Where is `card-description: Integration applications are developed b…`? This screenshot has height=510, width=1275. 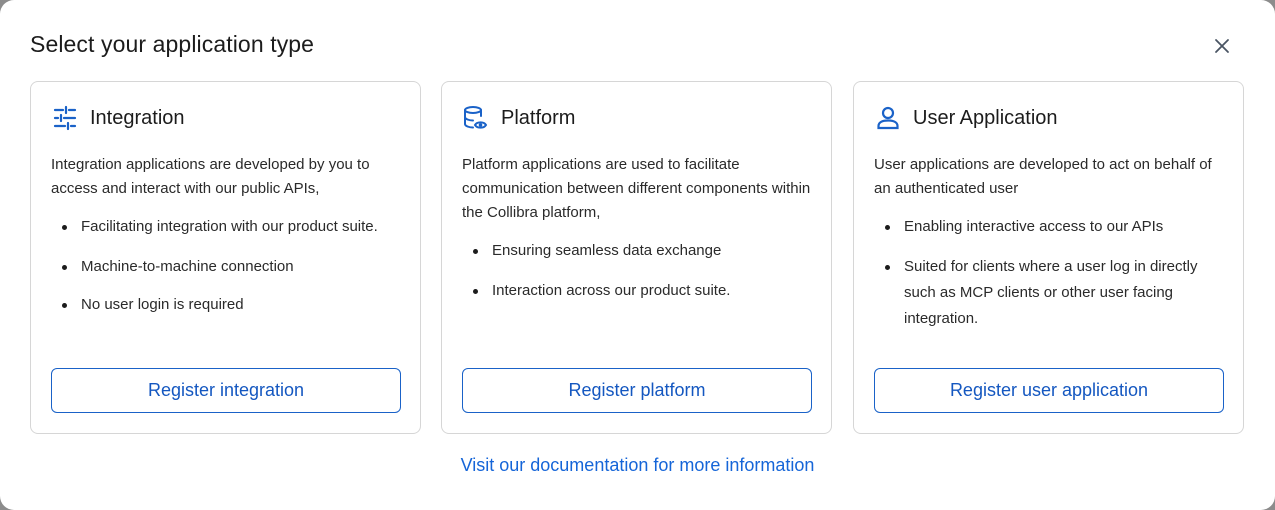 card-description: Integration applications are developed b… is located at coordinates (210, 176).